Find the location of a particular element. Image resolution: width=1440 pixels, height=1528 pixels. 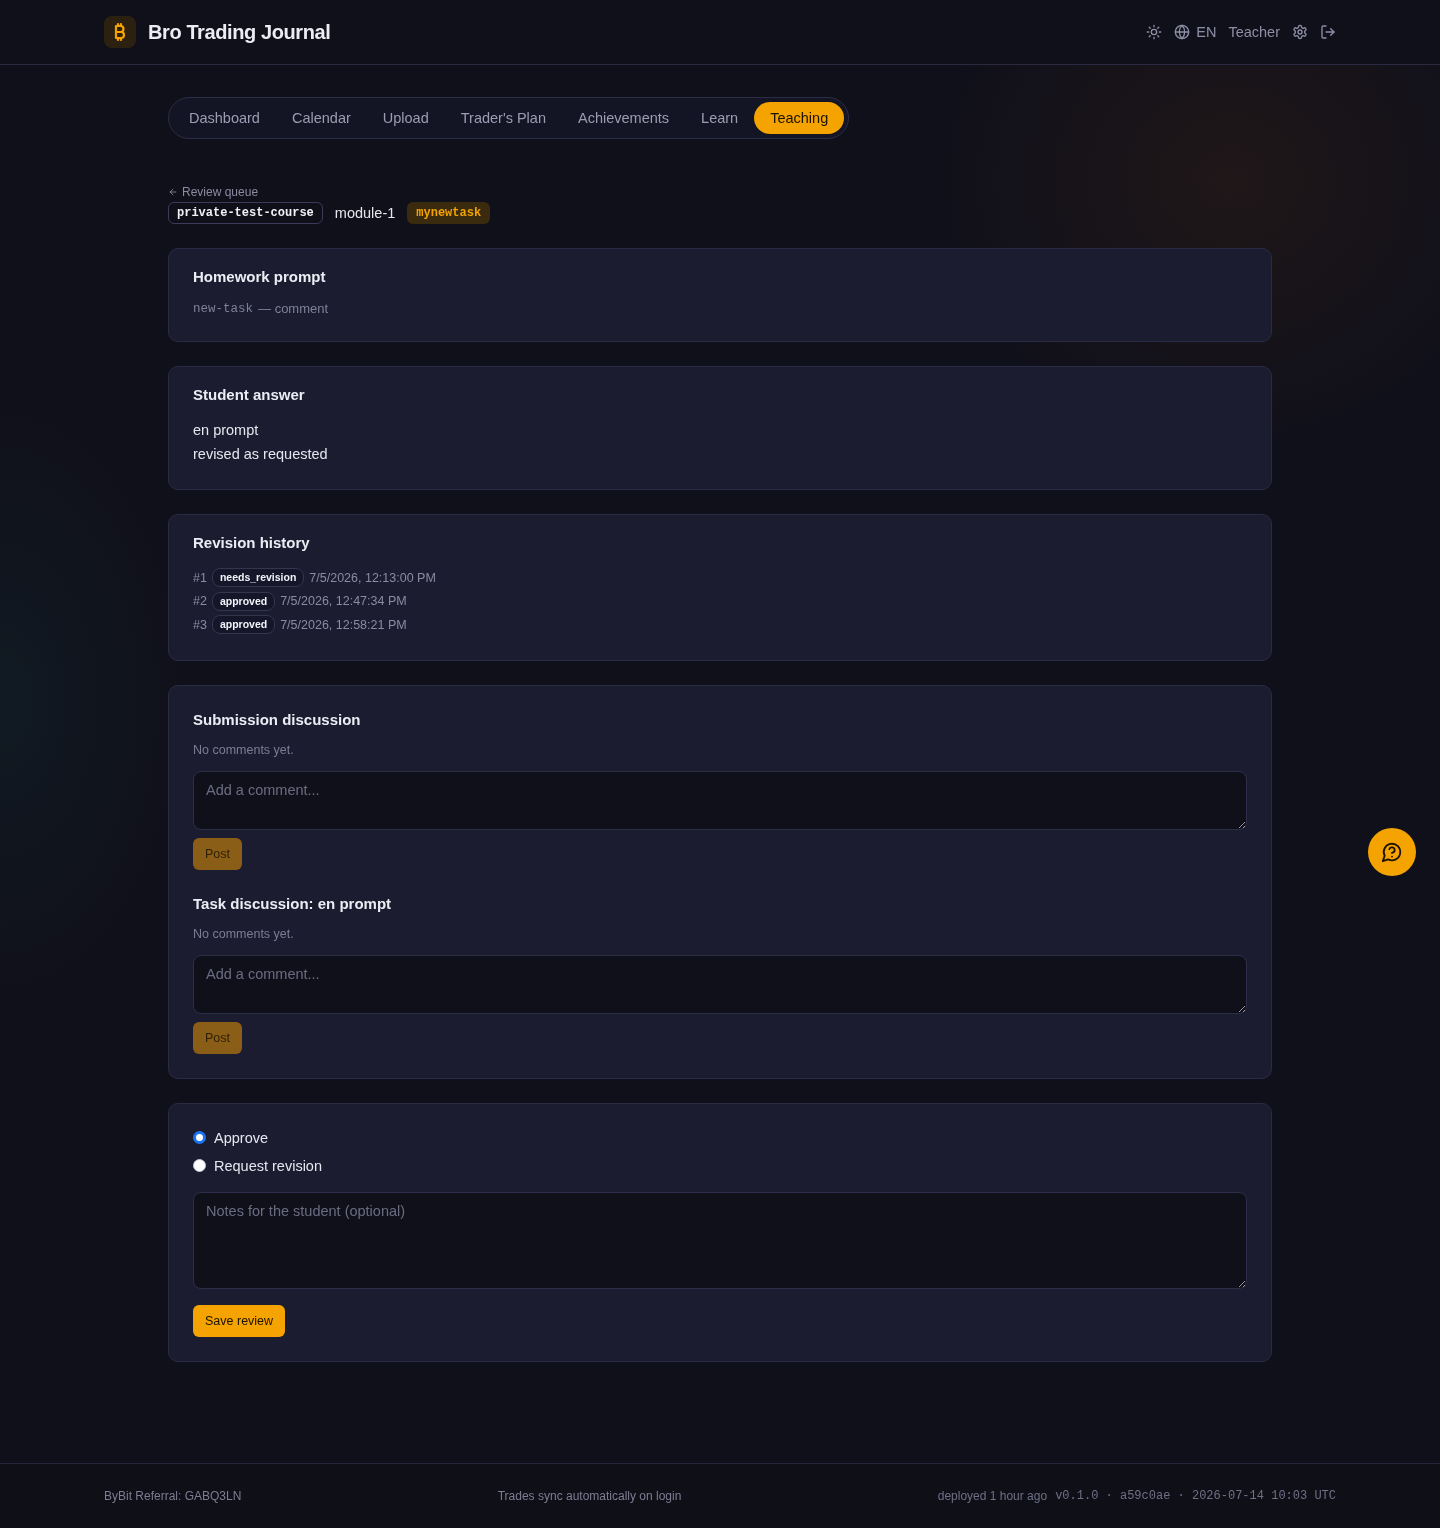

nav-tab: Achievements is located at coordinates (624, 118).